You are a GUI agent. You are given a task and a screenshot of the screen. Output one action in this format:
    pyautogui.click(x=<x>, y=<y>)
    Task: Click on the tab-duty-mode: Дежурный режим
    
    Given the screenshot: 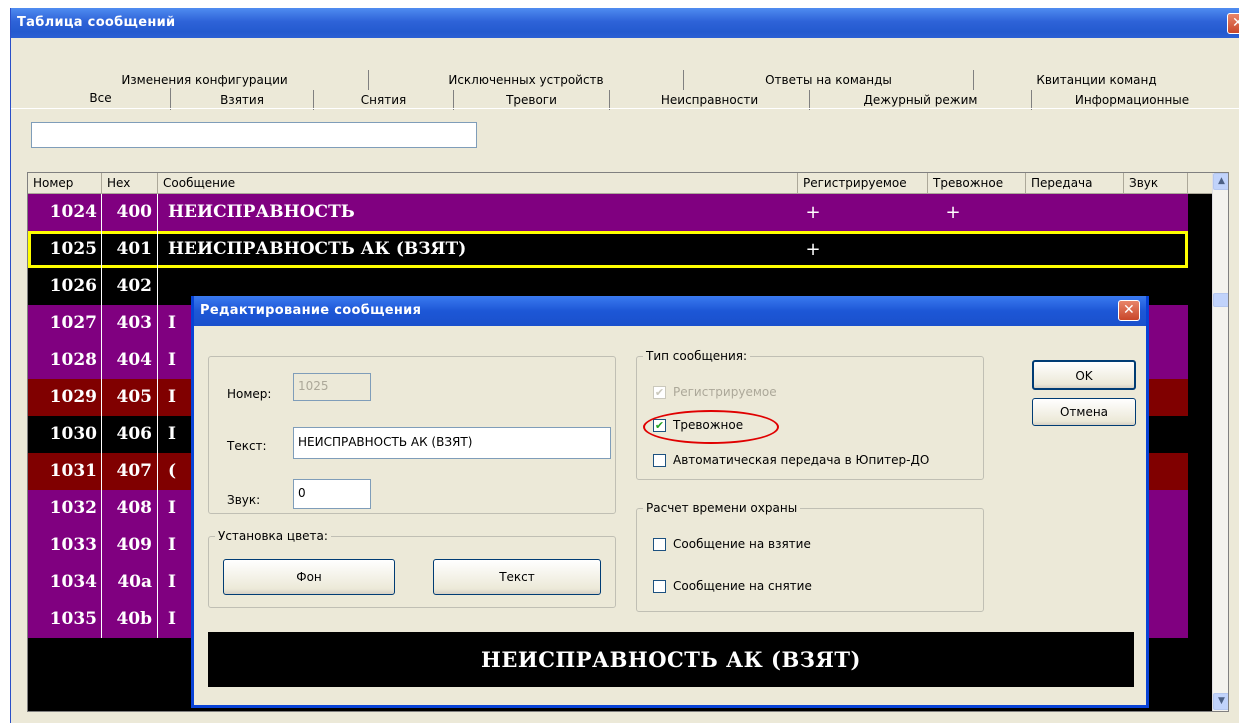 What is the action you would take?
    pyautogui.click(x=921, y=100)
    